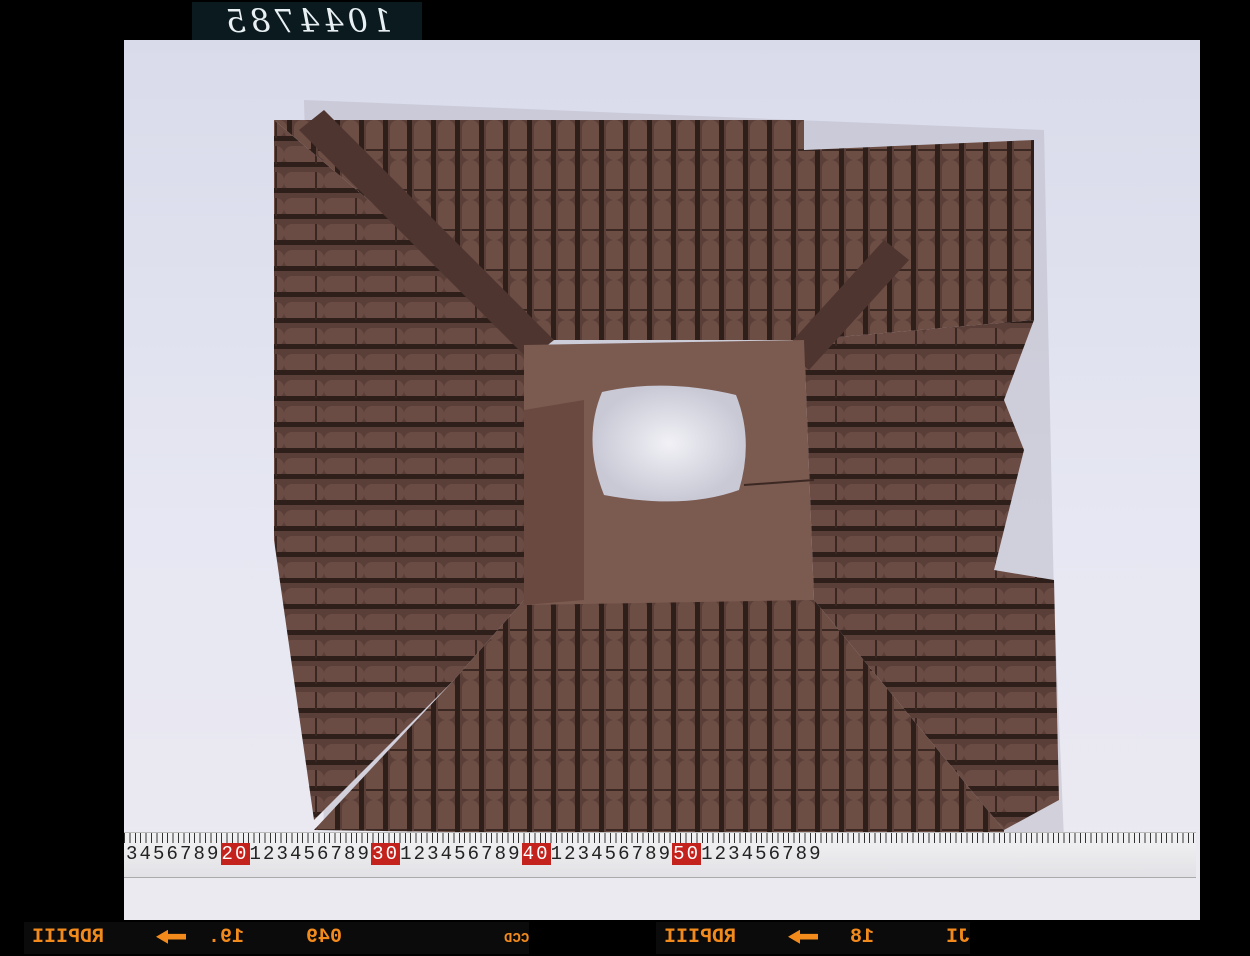 The width and height of the screenshot is (1250, 956). What do you see at coordinates (516, 939) in the screenshot?
I see `film-center-text: CBECCD` at bounding box center [516, 939].